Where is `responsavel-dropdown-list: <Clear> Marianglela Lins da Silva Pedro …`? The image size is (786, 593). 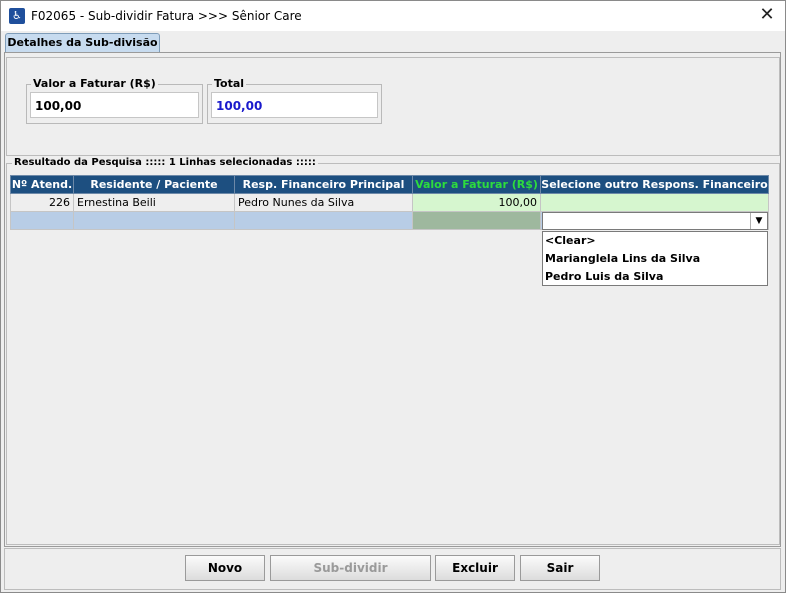
responsavel-dropdown-list: <Clear> Marianglela Lins da Silva Pedro … is located at coordinates (655, 258).